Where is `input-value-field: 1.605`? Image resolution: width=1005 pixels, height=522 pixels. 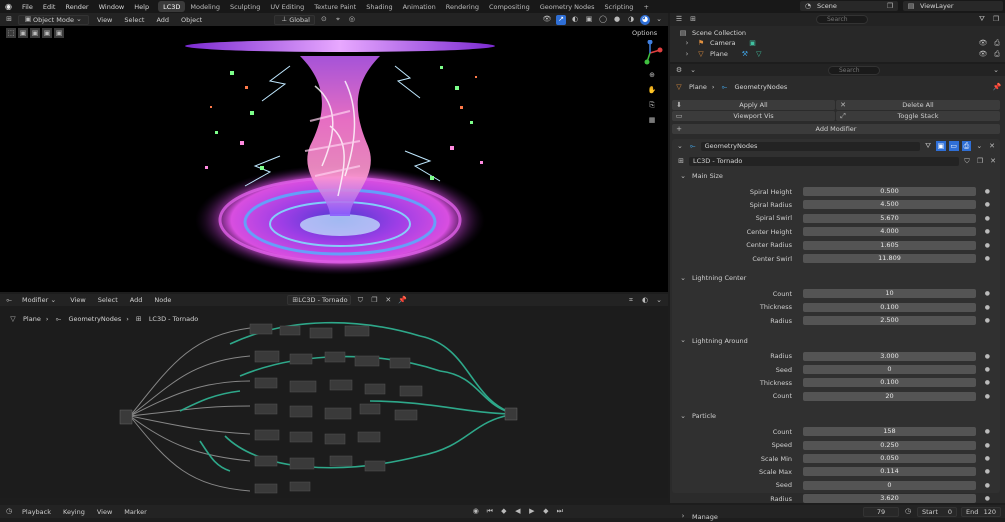 input-value-field: 1.605 is located at coordinates (889, 245).